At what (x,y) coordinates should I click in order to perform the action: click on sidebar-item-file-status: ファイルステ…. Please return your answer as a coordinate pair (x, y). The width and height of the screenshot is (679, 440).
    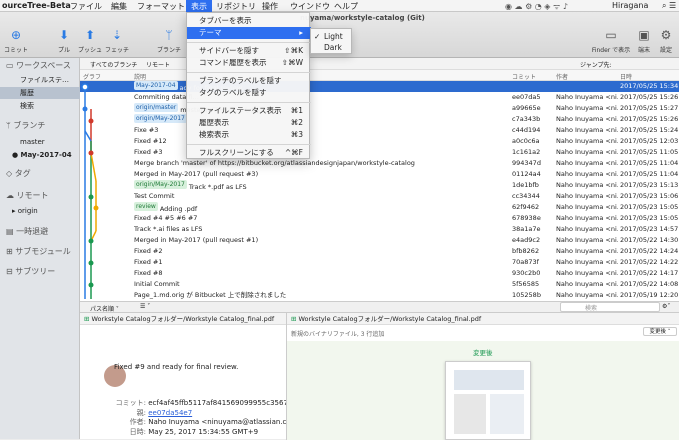
    Looking at the image, I should click on (40, 80).